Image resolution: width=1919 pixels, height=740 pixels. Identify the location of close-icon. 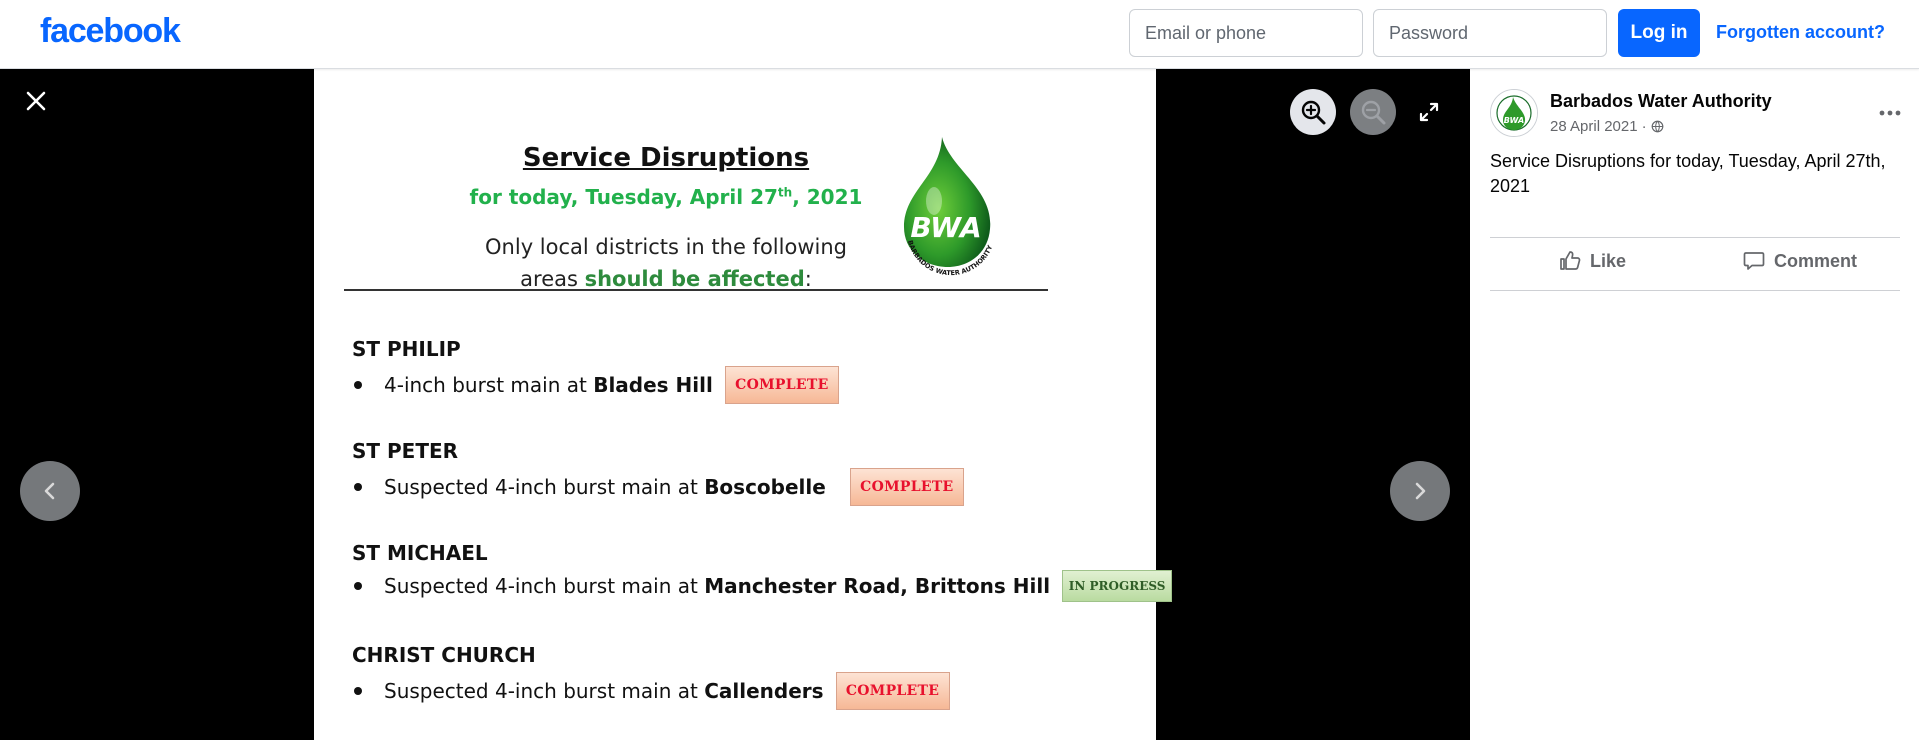
(36, 101).